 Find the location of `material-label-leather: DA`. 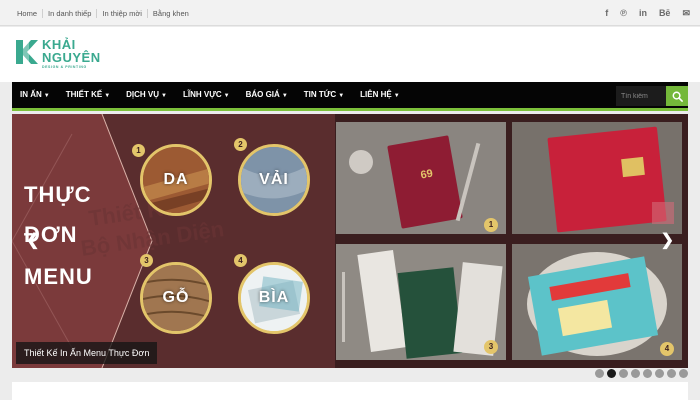

material-label-leather: DA is located at coordinates (176, 179).